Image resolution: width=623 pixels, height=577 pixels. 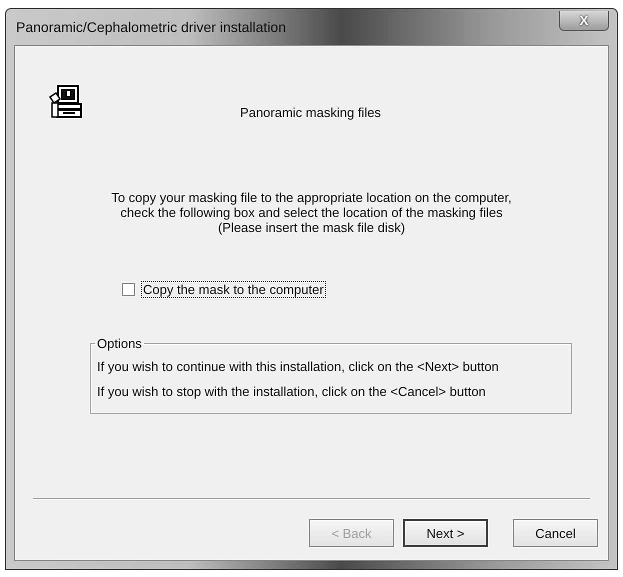 What do you see at coordinates (311, 227) in the screenshot?
I see `instruction-text: (Please insert the mask file disk)` at bounding box center [311, 227].